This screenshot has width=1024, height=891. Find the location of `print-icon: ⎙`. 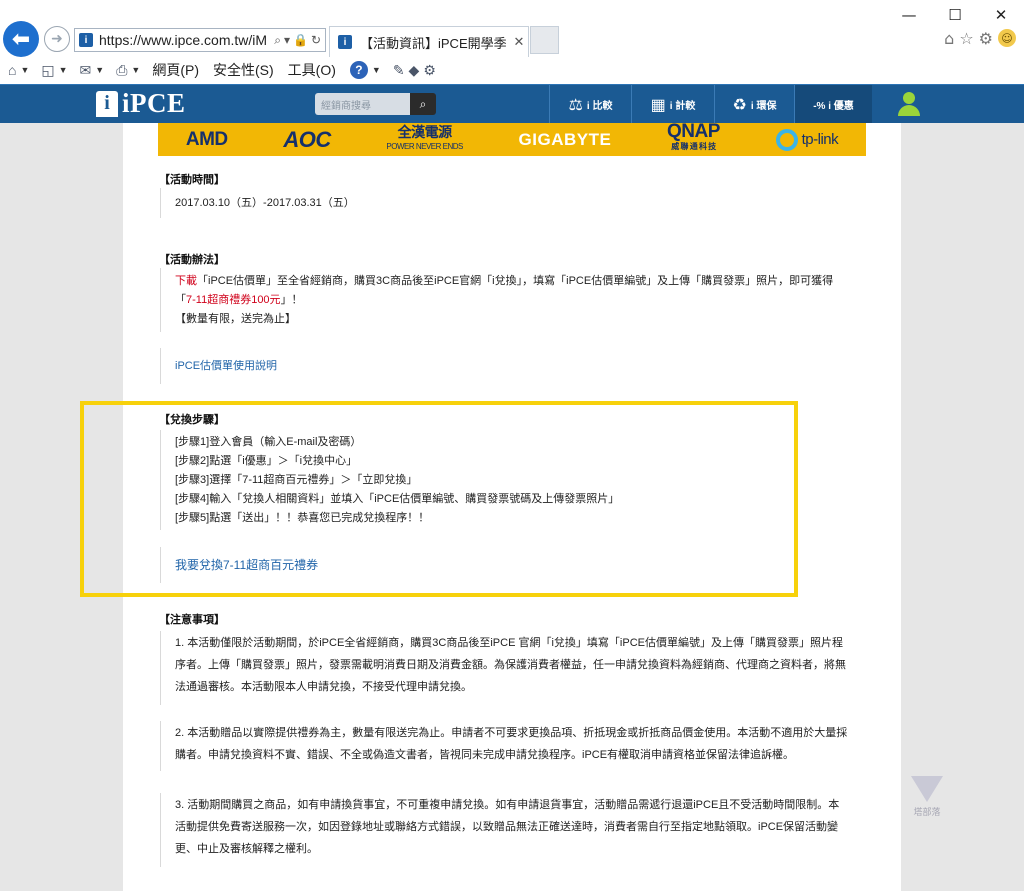

print-icon: ⎙ is located at coordinates (121, 70).